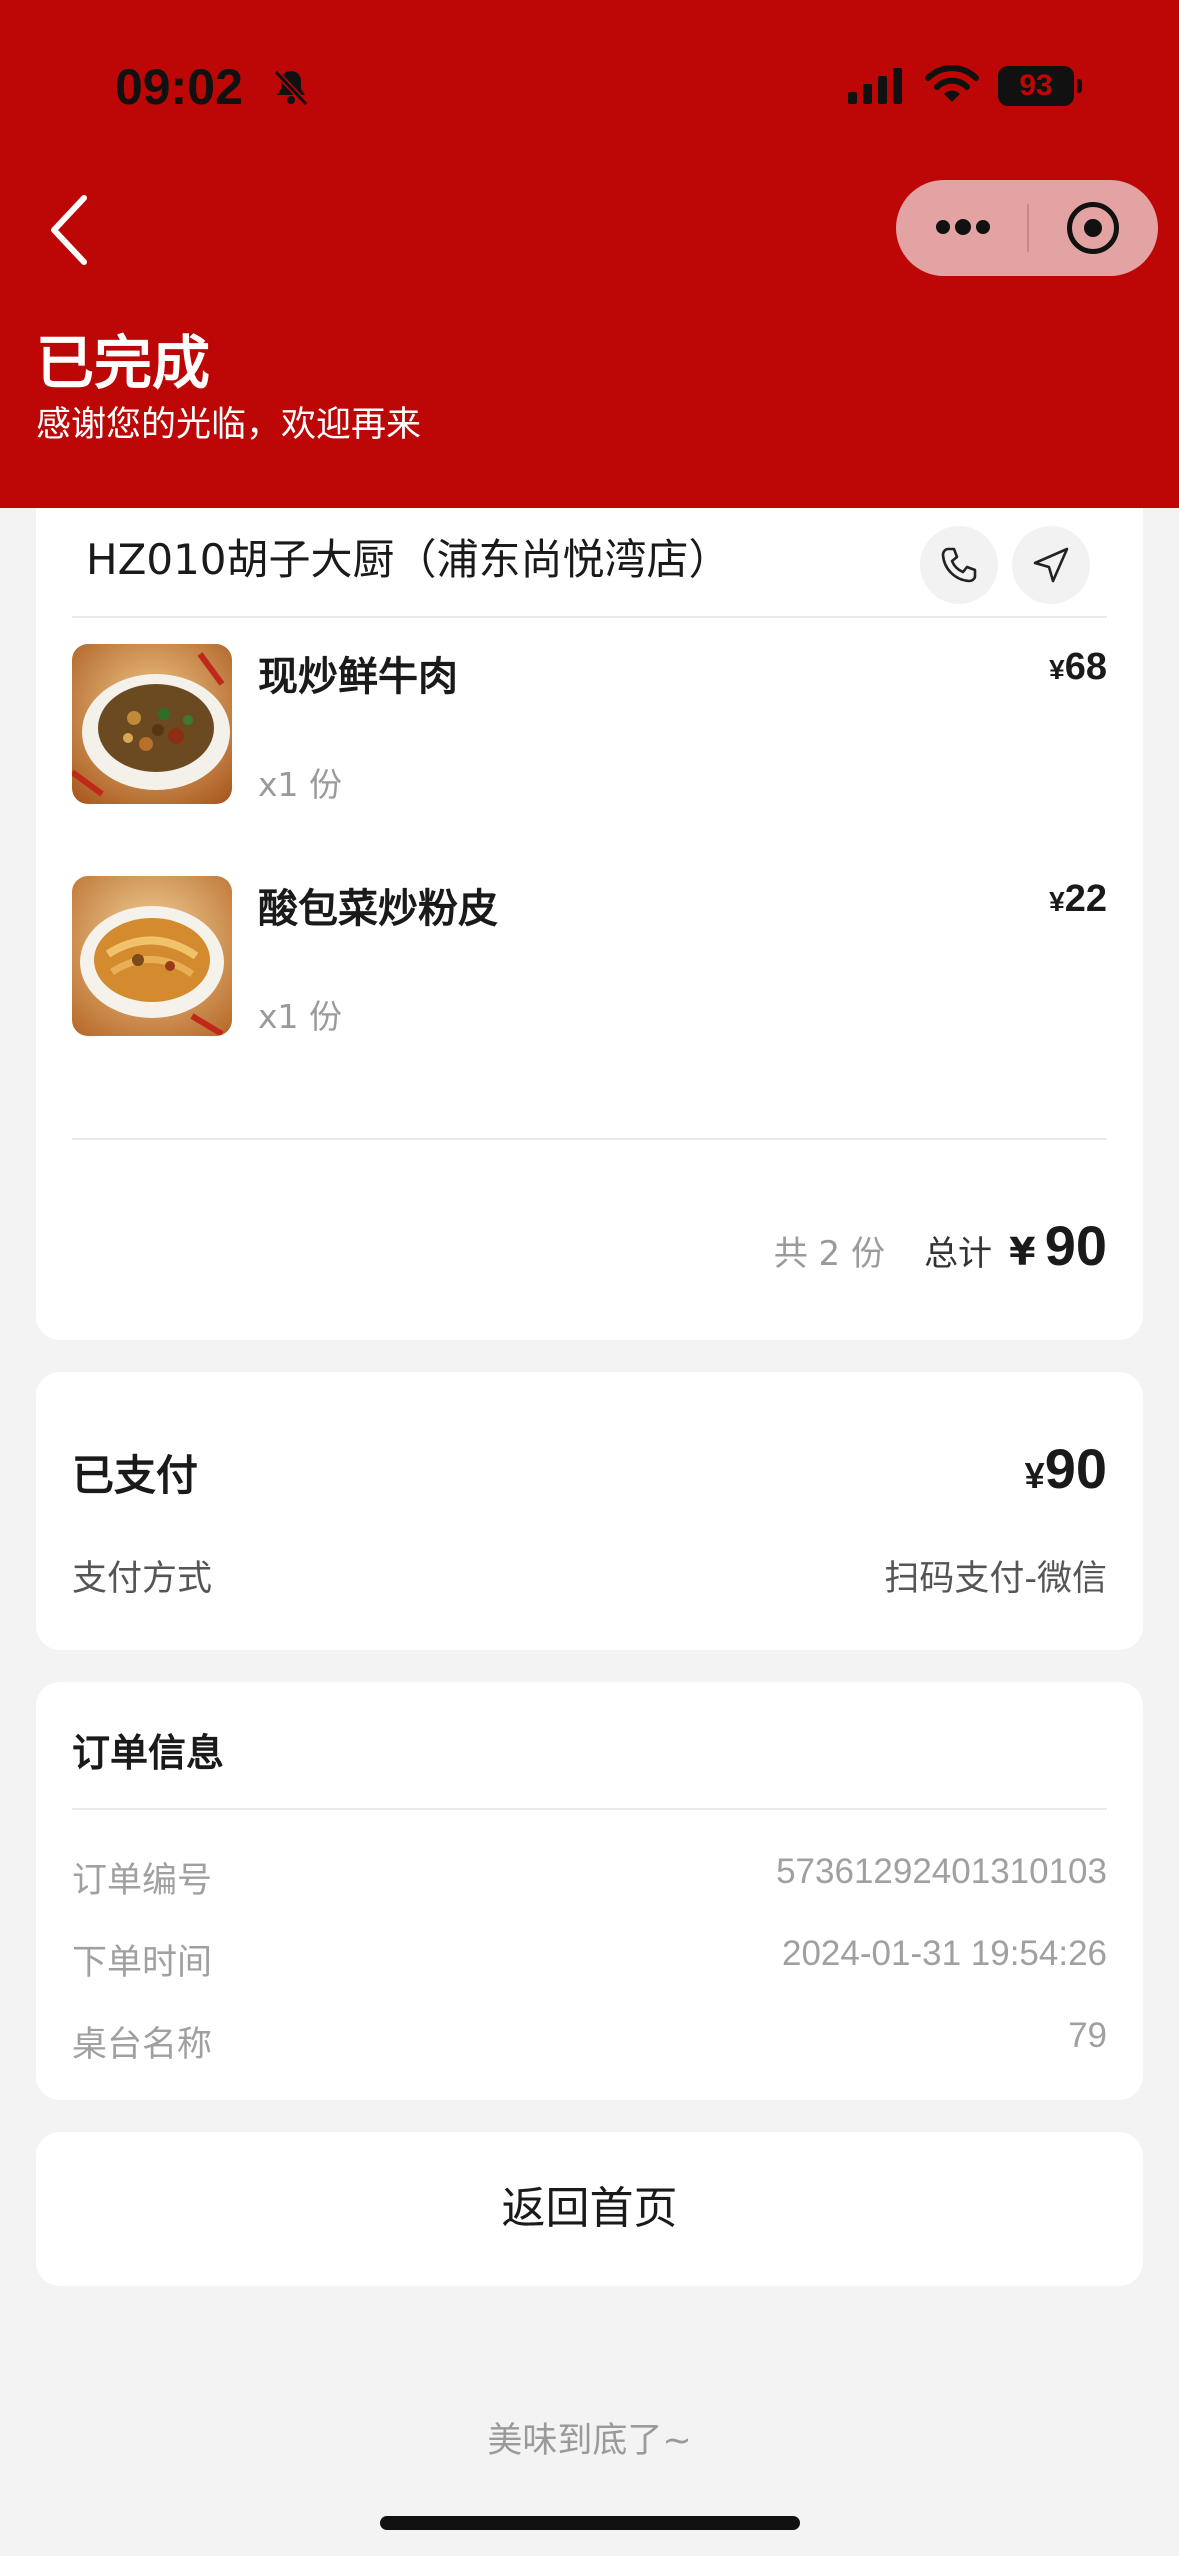 The width and height of the screenshot is (1179, 2556). Describe the element at coordinates (1093, 228) in the screenshot. I see `target-icon` at that location.